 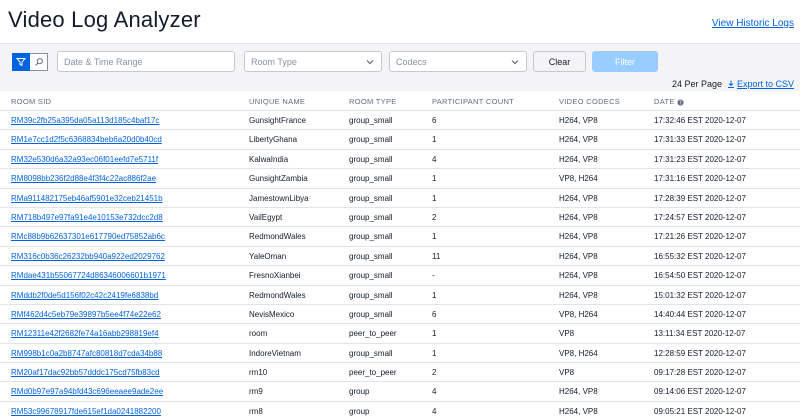 I want to click on room-sid-link: RM39c2fb25a395da05a113d185c4baf17c, so click(x=85, y=120).